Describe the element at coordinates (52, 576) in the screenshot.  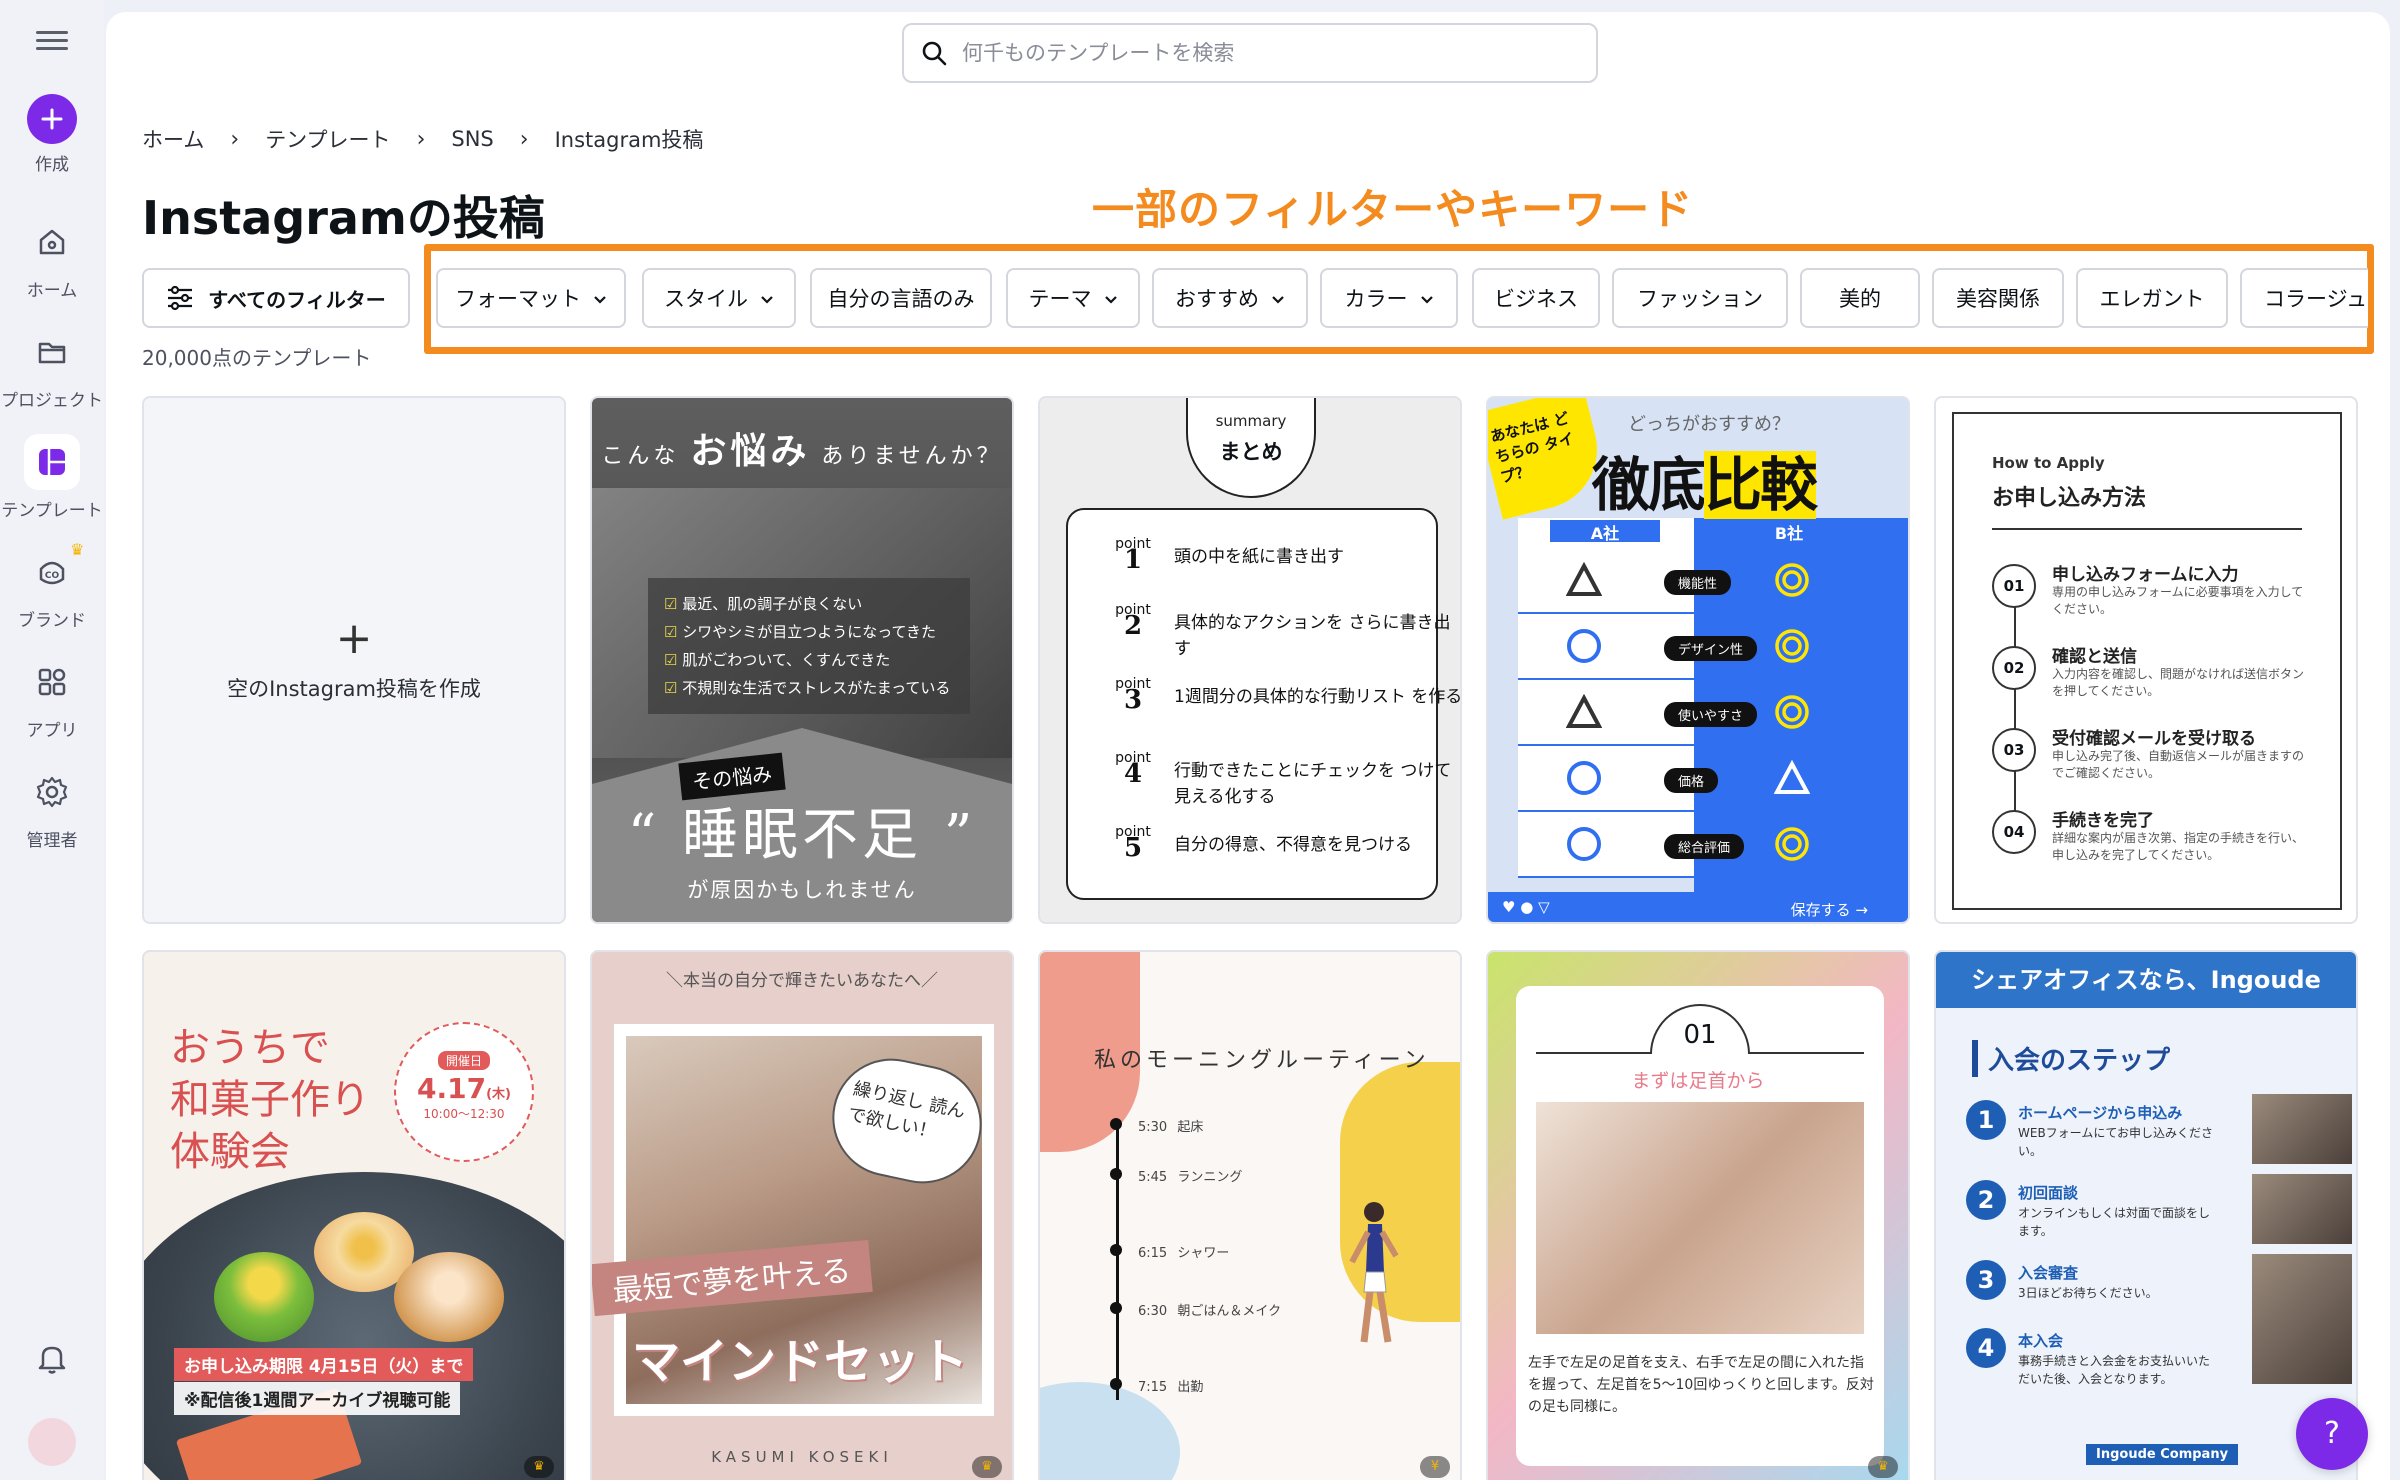
I see `svg-text: CO` at that location.